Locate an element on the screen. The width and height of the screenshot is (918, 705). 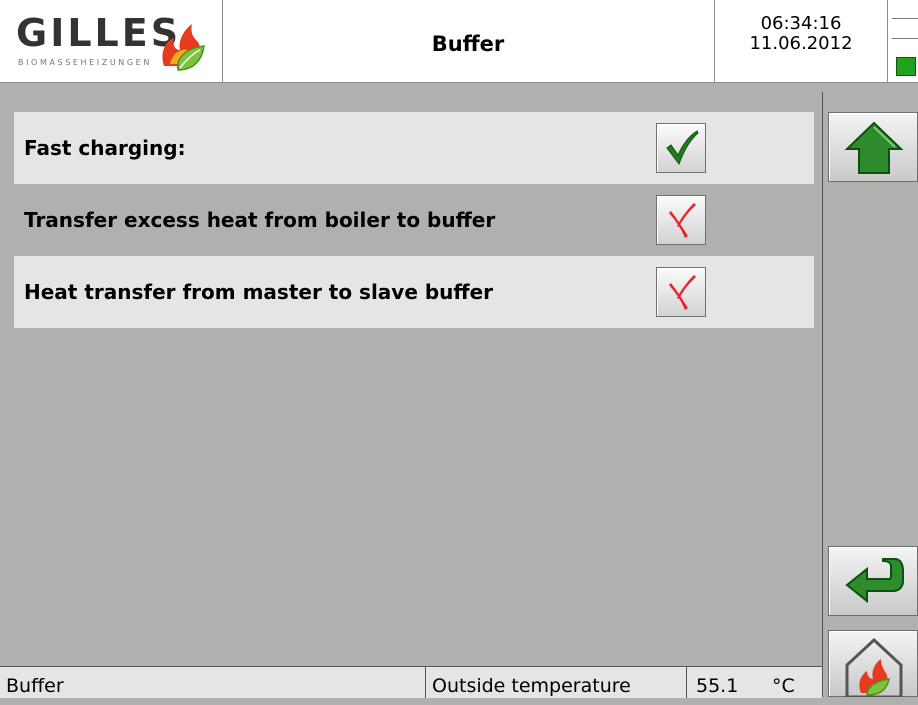
status-line-bottom is located at coordinates (905, 38).